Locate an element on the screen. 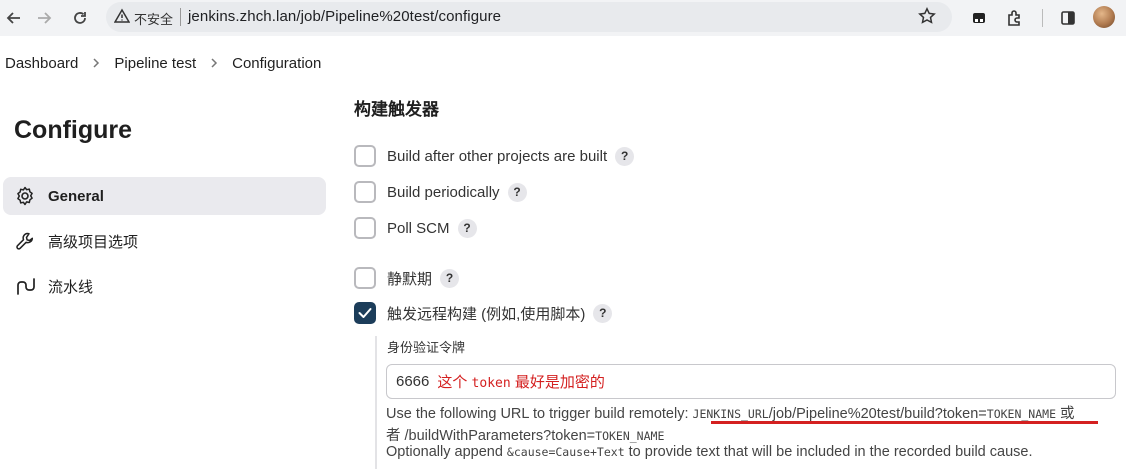  wrench-icon is located at coordinates (25, 241).